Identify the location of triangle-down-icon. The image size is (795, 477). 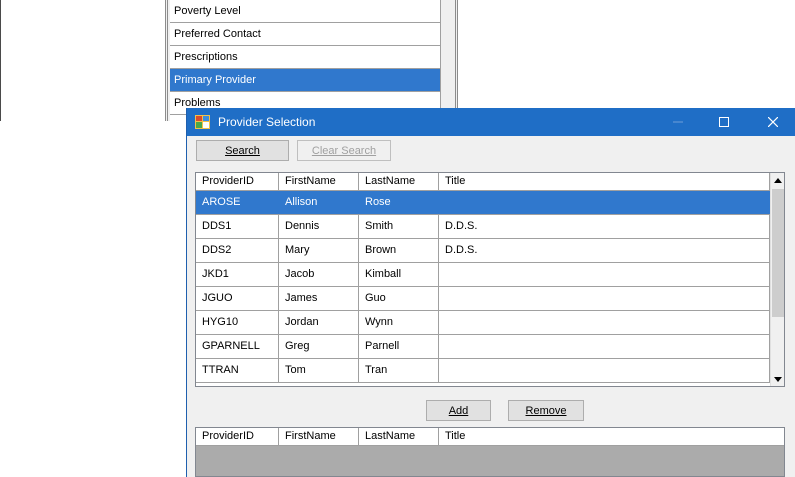
(778, 379).